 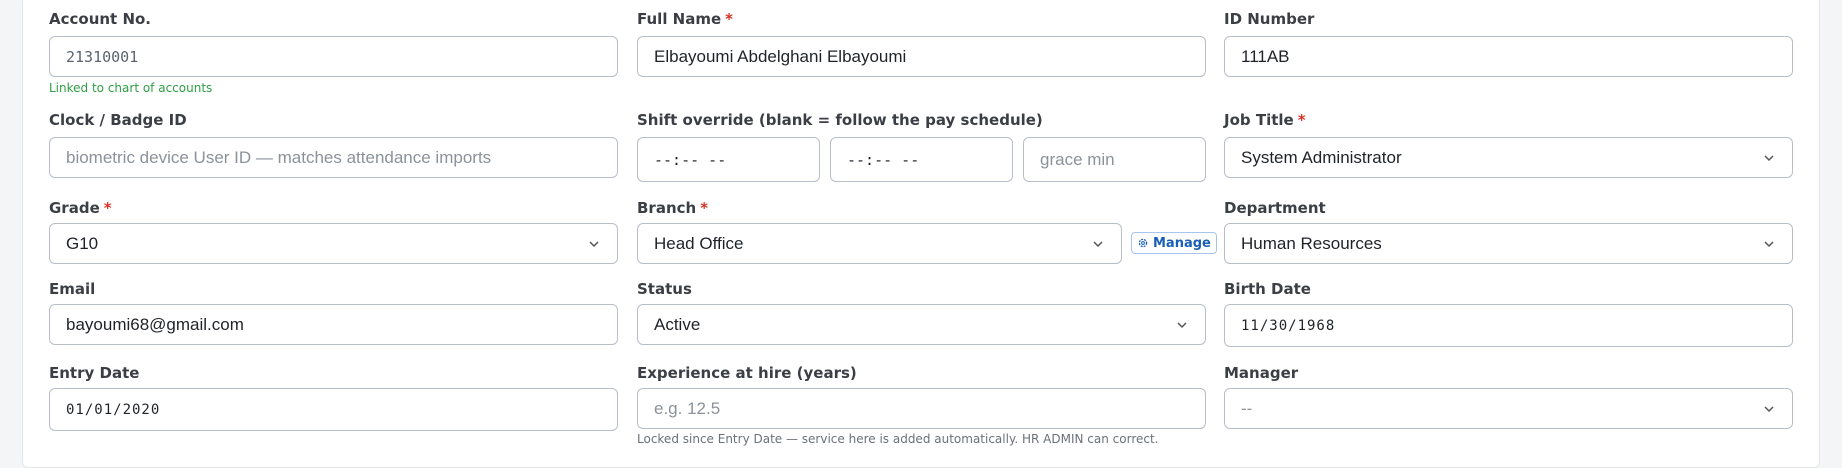 What do you see at coordinates (1143, 243) in the screenshot?
I see `gear-icon` at bounding box center [1143, 243].